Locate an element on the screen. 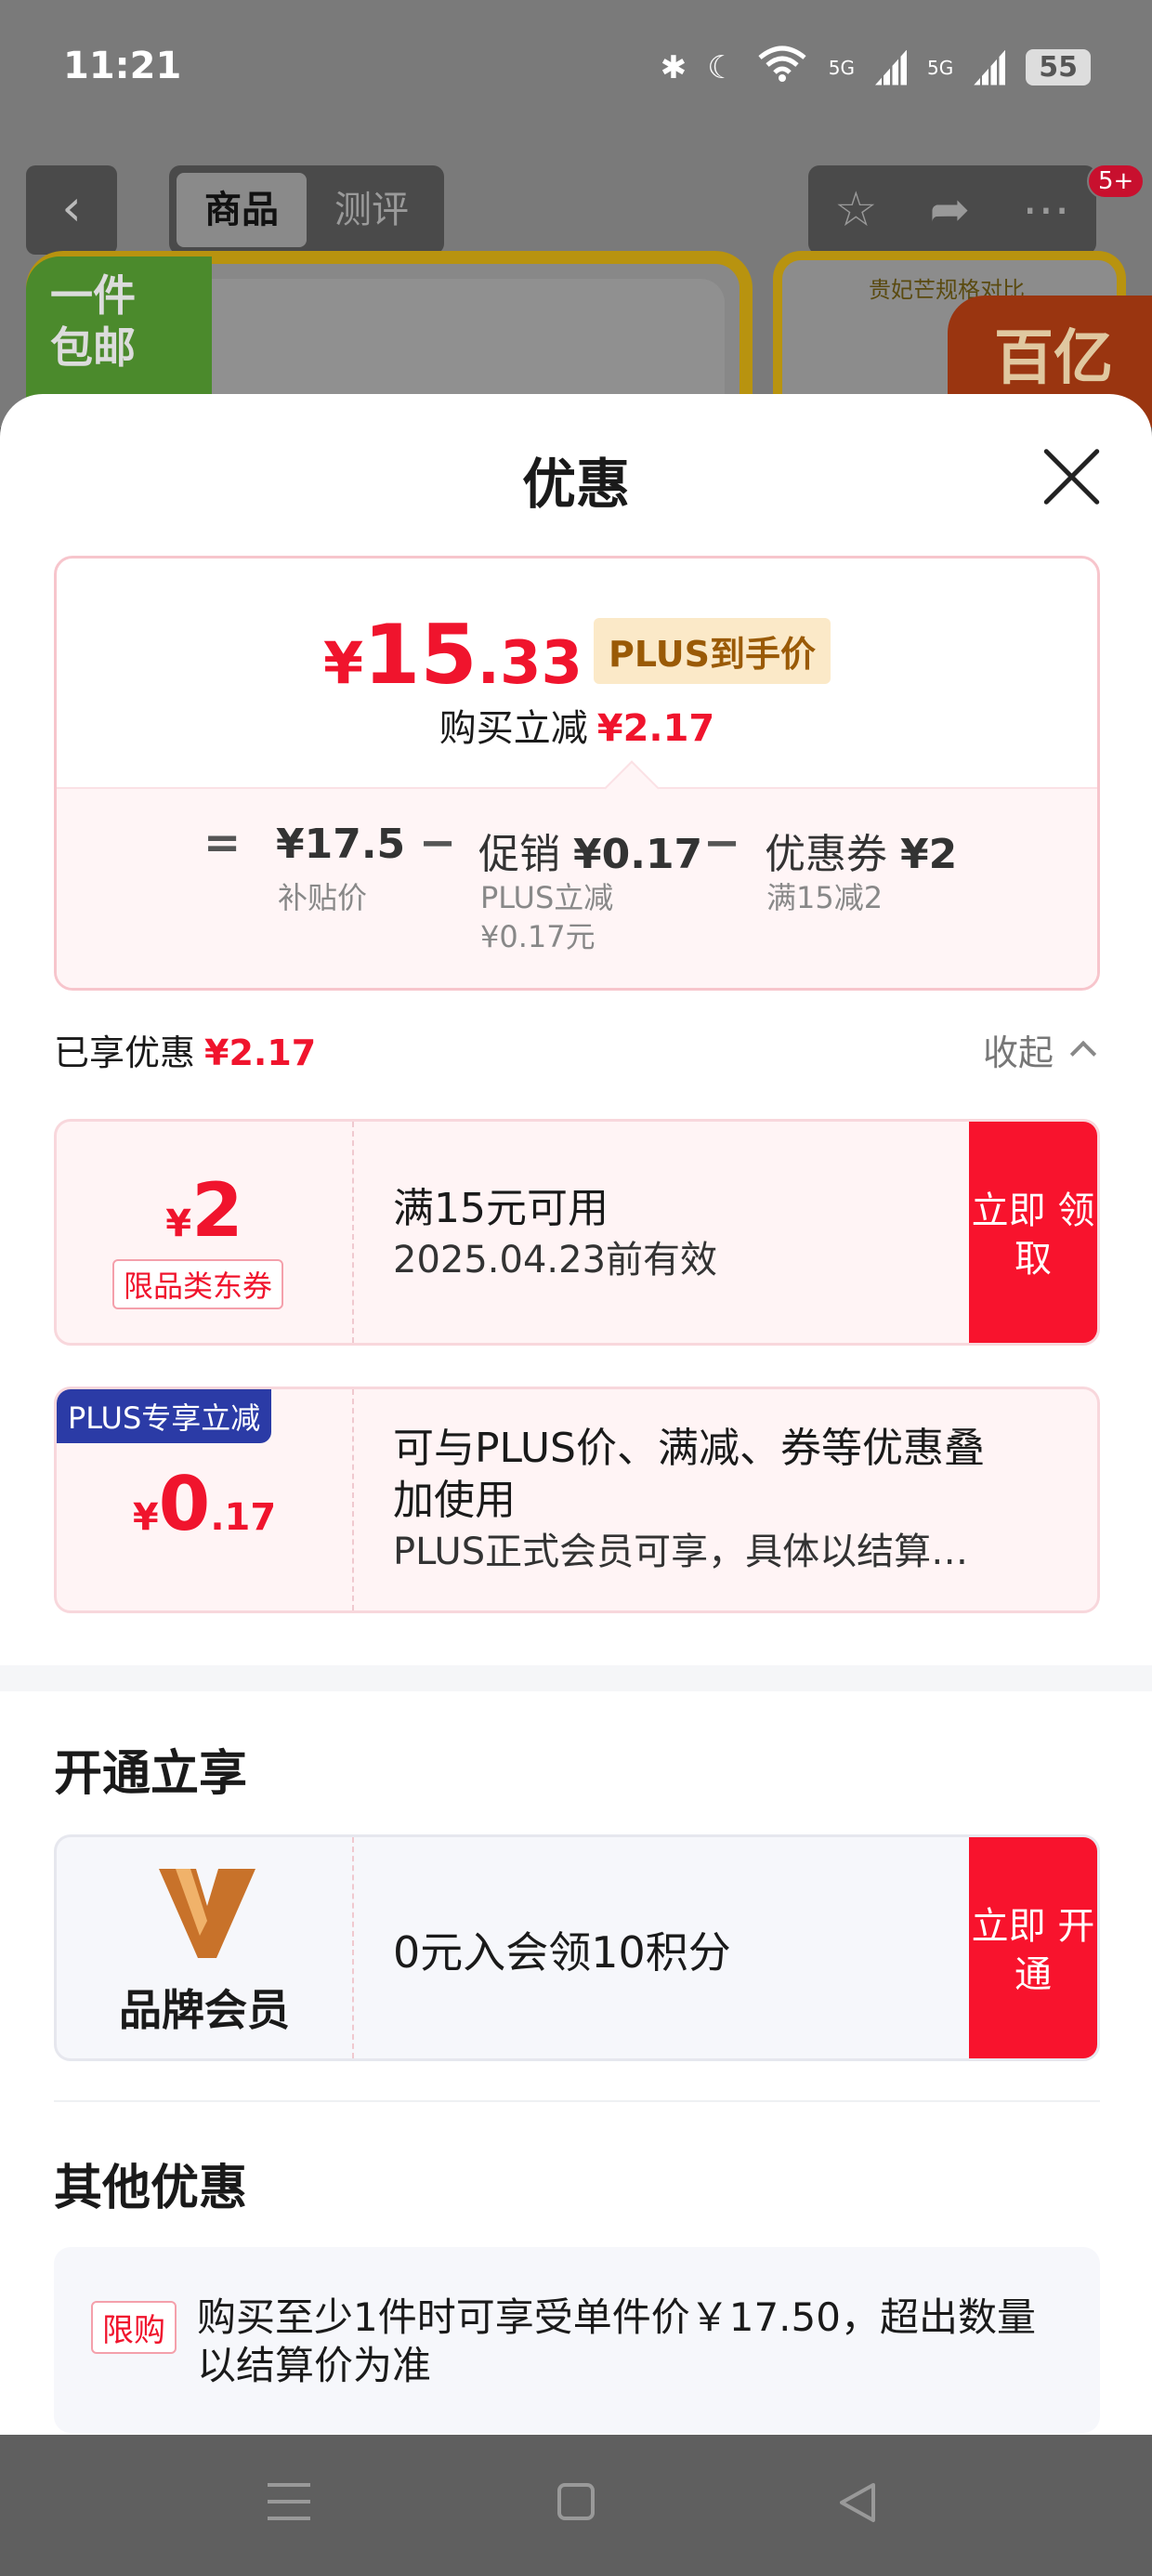 Image resolution: width=1152 pixels, height=2576 pixels. plus-offer-line1: 可与PLUS价、满减、券等优惠叠加使用 is located at coordinates (689, 1474).